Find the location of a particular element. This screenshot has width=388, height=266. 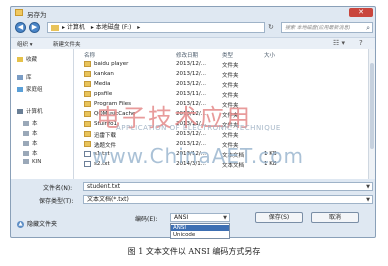

vertical-scrollbar is located at coordinates (371, 114).